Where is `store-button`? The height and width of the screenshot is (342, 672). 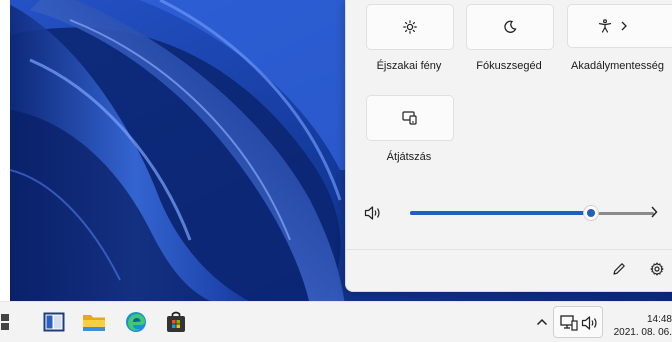 store-button is located at coordinates (176, 322).